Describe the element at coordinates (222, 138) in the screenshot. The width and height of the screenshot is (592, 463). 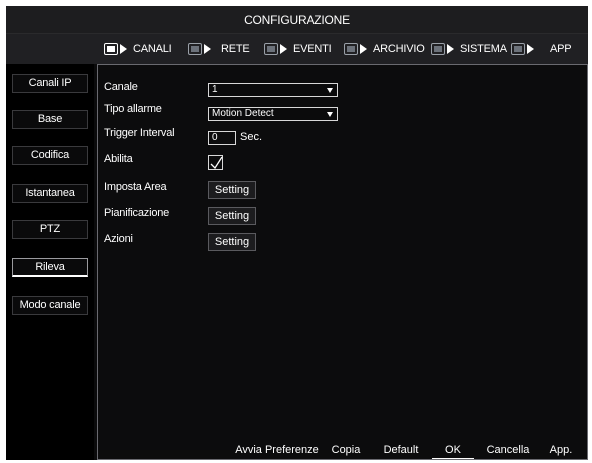
I see `trigger-interval-input: 0` at that location.